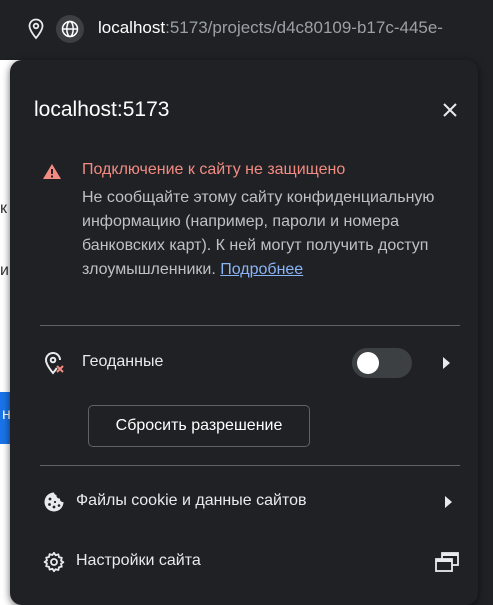  Describe the element at coordinates (199, 426) in the screenshot. I see `reset-permission-button: Сбросить разрешение` at that location.